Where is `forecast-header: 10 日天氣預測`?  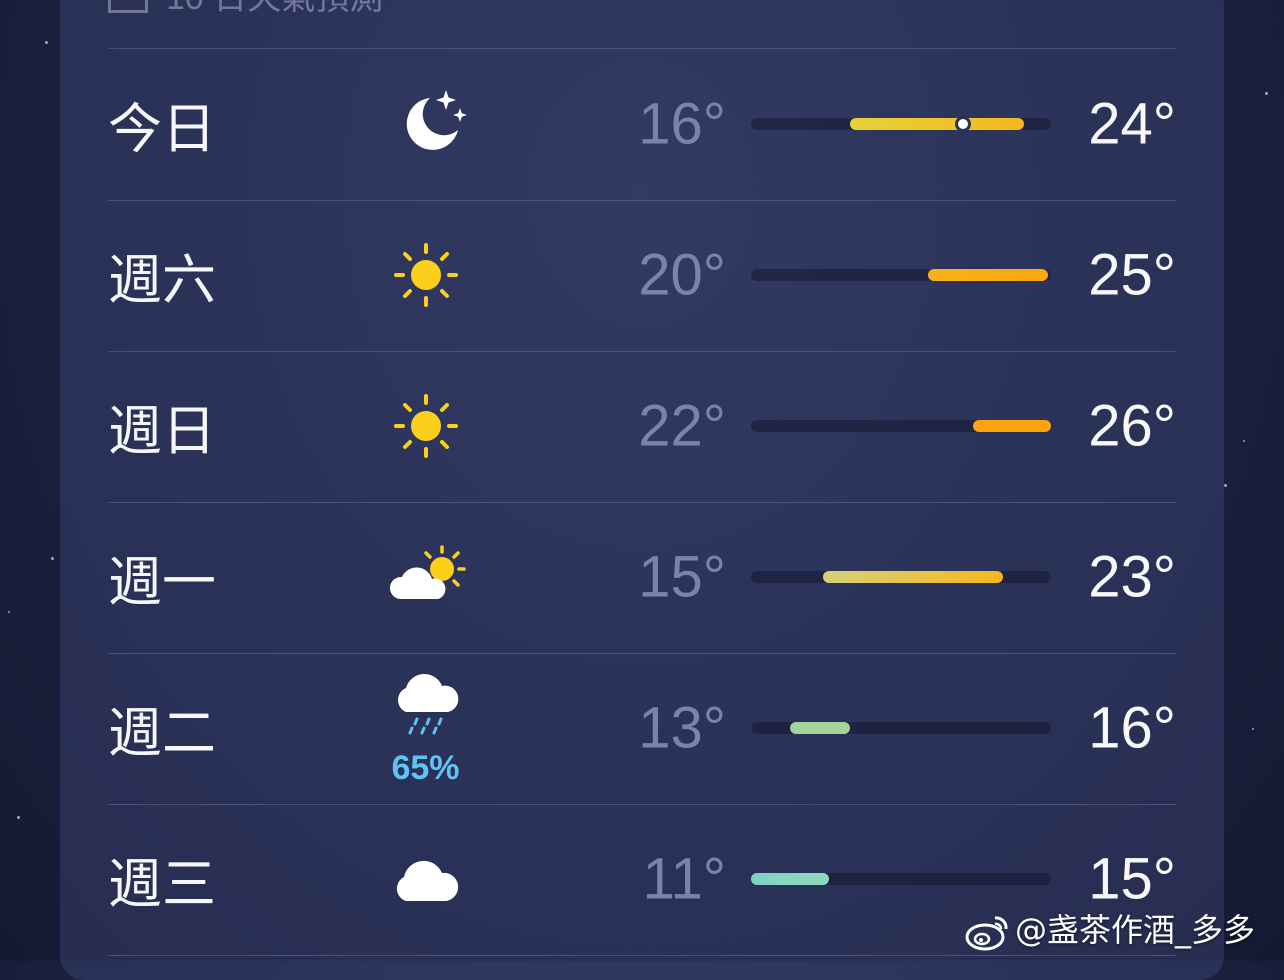 forecast-header: 10 日天氣預測 is located at coordinates (245, 8).